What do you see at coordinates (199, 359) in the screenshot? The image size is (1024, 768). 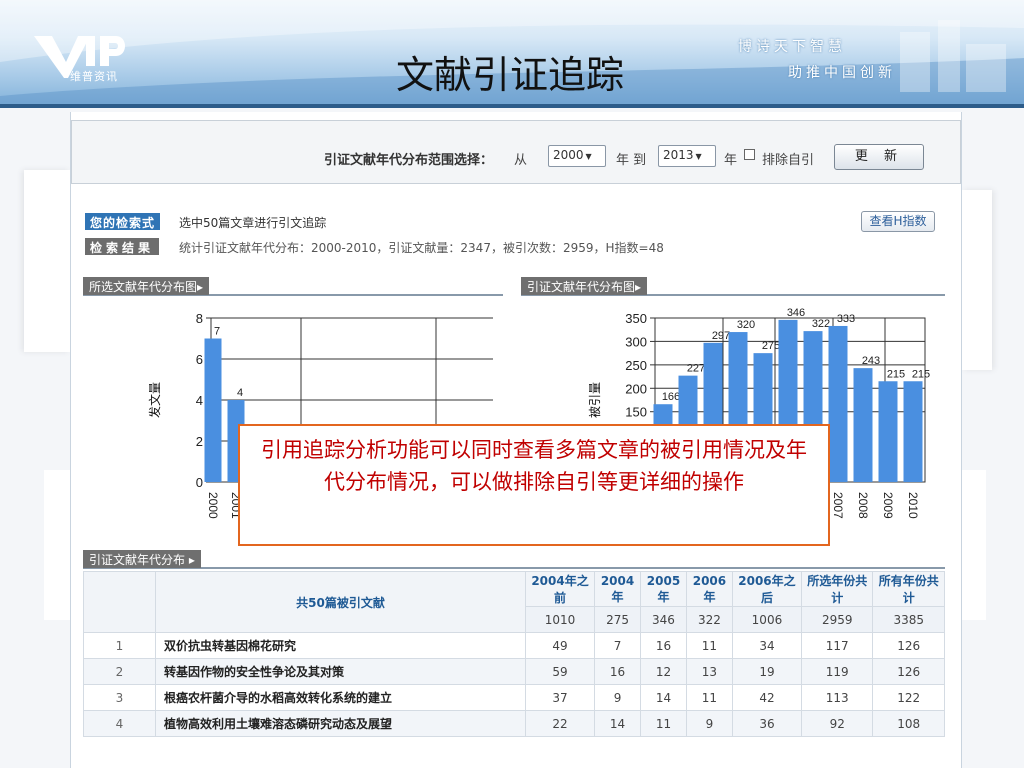 I see `y-tick-label: 6` at bounding box center [199, 359].